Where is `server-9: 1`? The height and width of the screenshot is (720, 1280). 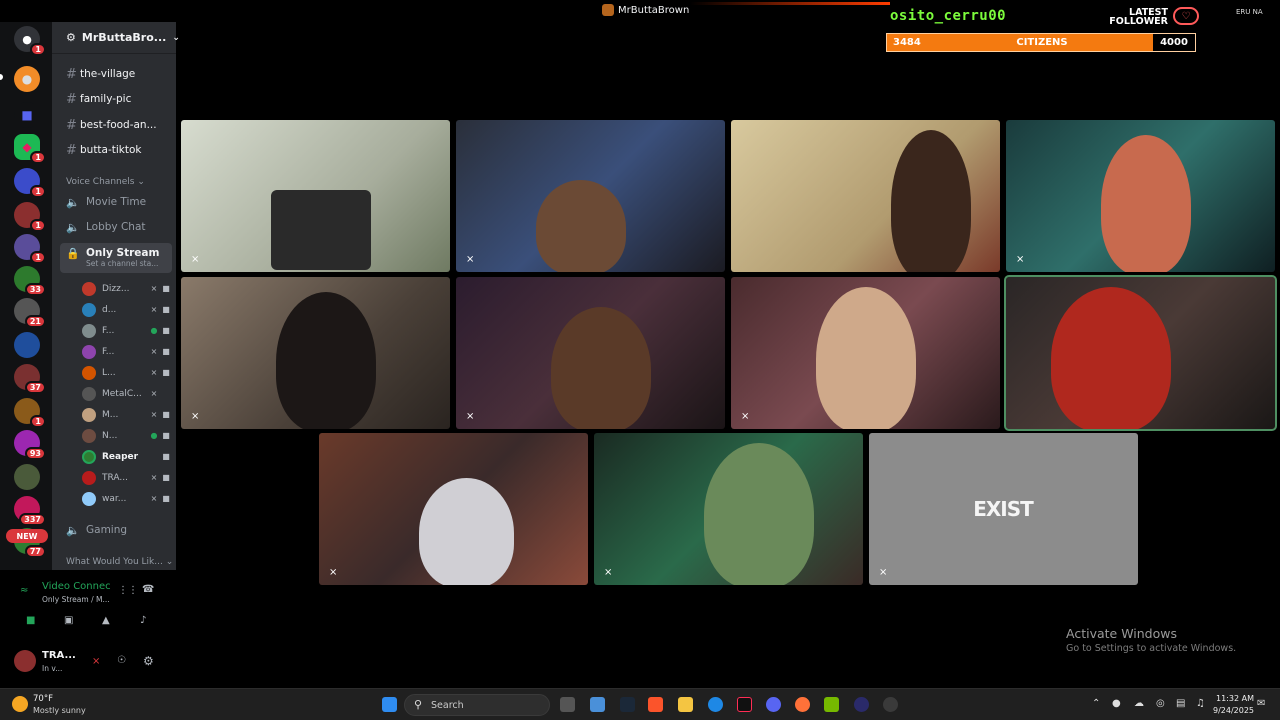
server-9: 1 is located at coordinates (30, 413).